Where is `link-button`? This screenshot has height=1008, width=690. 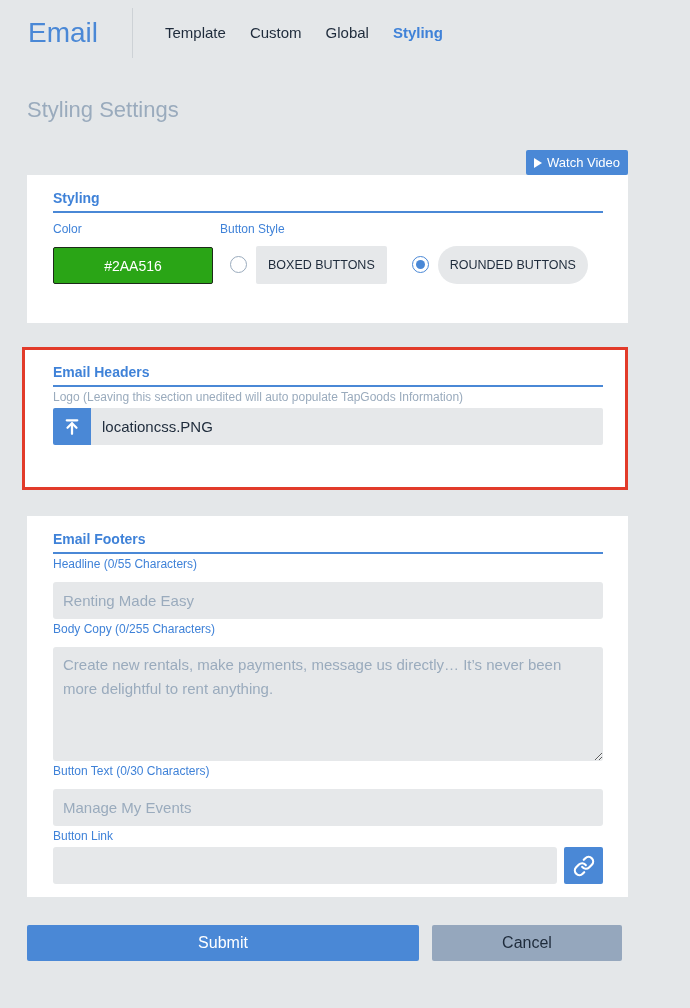
link-button is located at coordinates (583, 865).